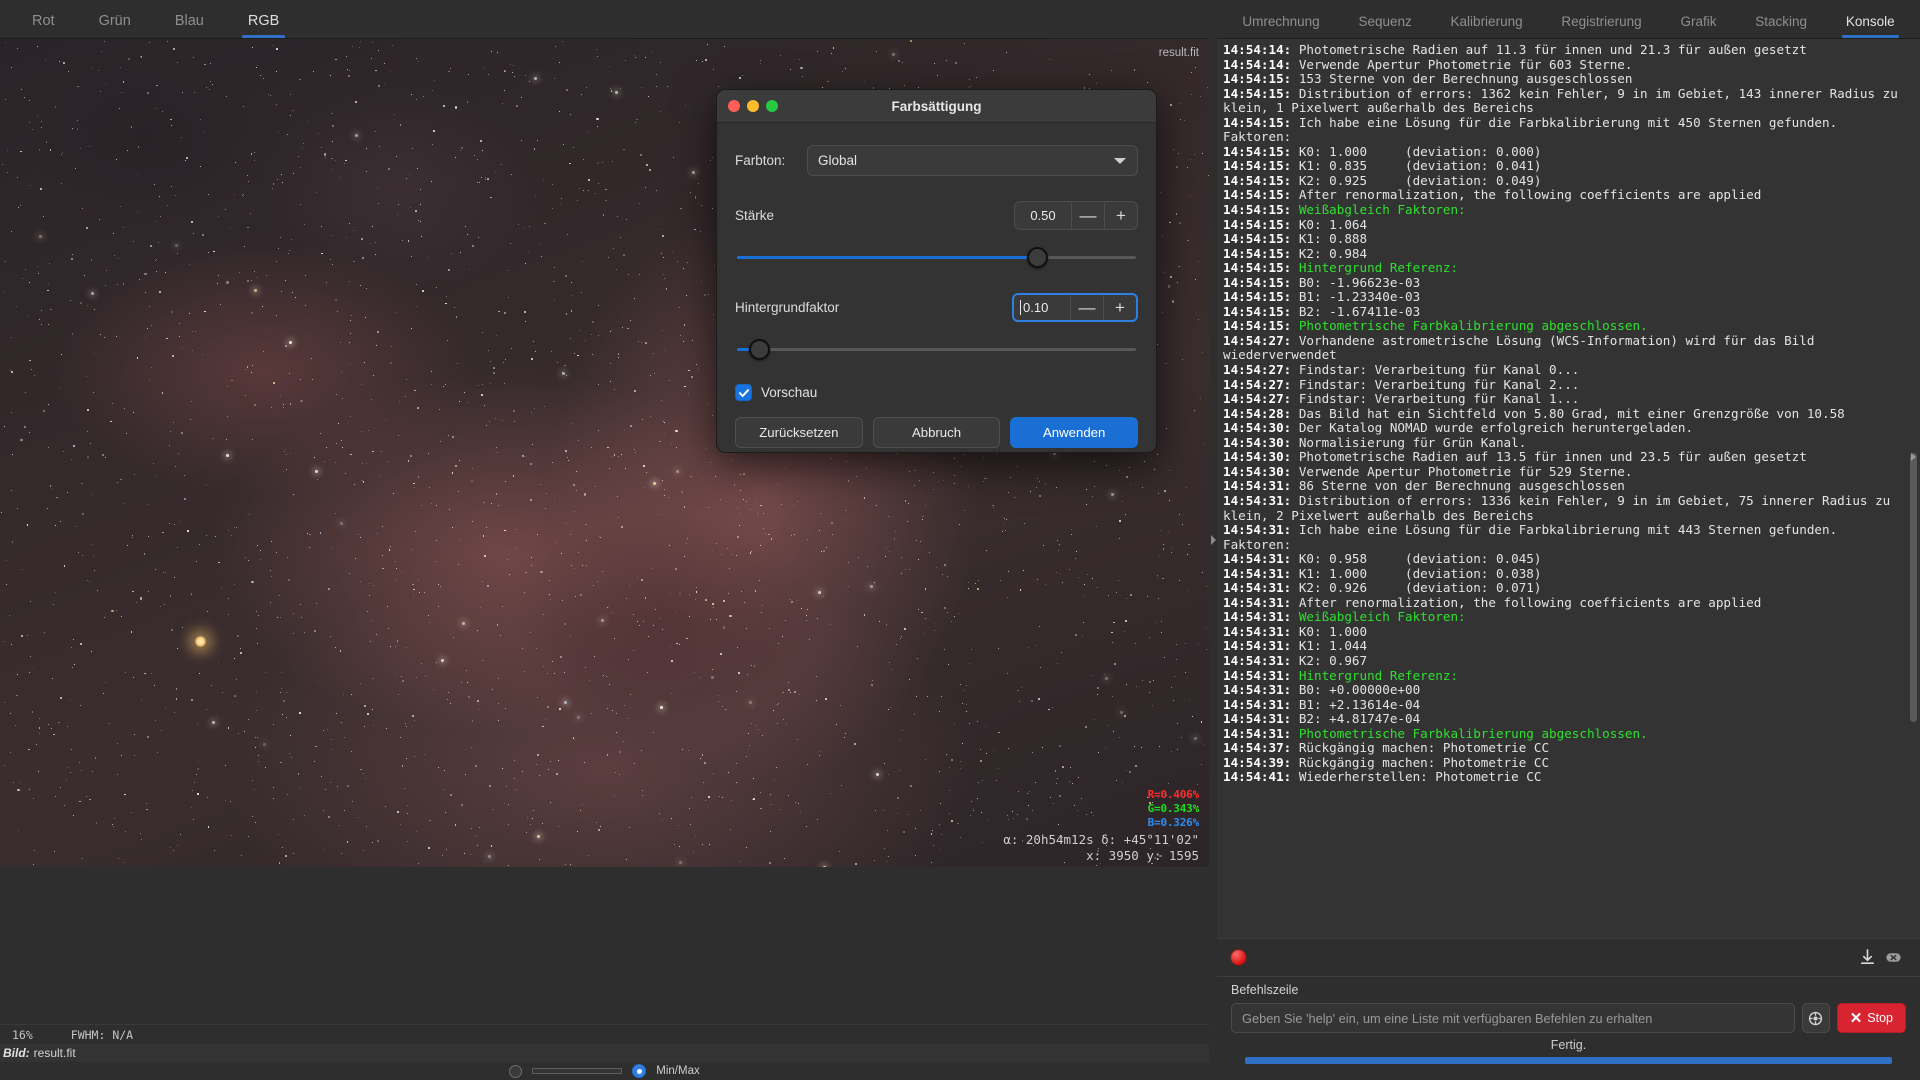  What do you see at coordinates (263, 25) in the screenshot?
I see `tab-rgb: RGB` at bounding box center [263, 25].